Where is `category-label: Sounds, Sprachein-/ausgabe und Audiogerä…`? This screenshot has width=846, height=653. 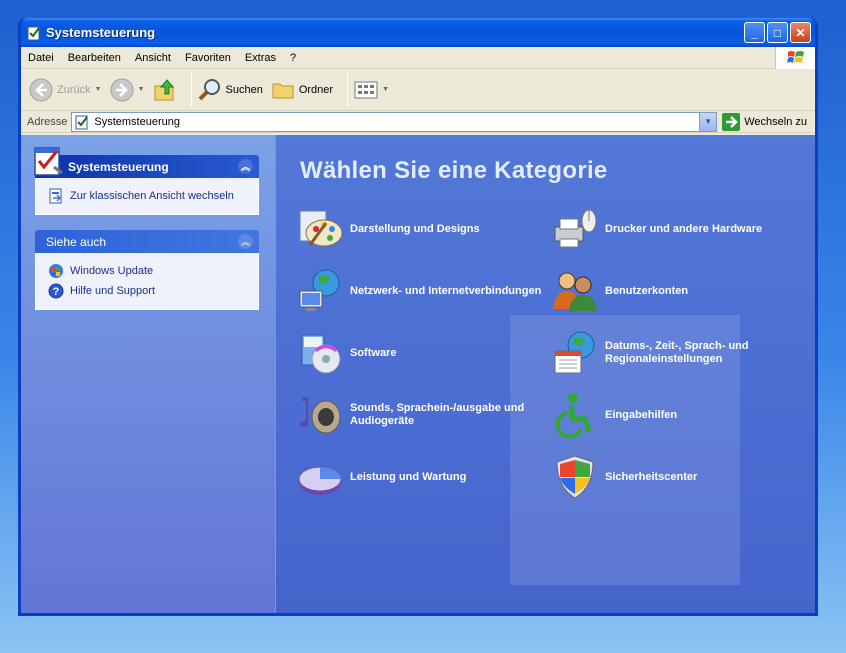 category-label: Sounds, Sprachein-/ausgabe und Audiogerä… is located at coordinates (437, 414).